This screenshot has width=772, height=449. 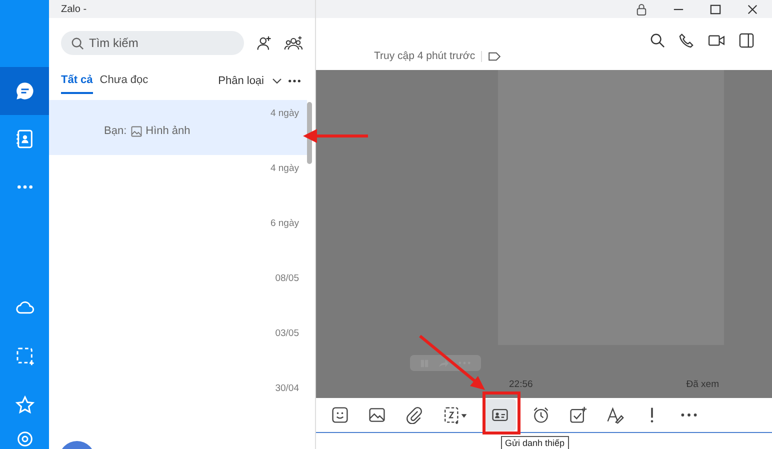 I want to click on message-time: 22:56, so click(x=521, y=384).